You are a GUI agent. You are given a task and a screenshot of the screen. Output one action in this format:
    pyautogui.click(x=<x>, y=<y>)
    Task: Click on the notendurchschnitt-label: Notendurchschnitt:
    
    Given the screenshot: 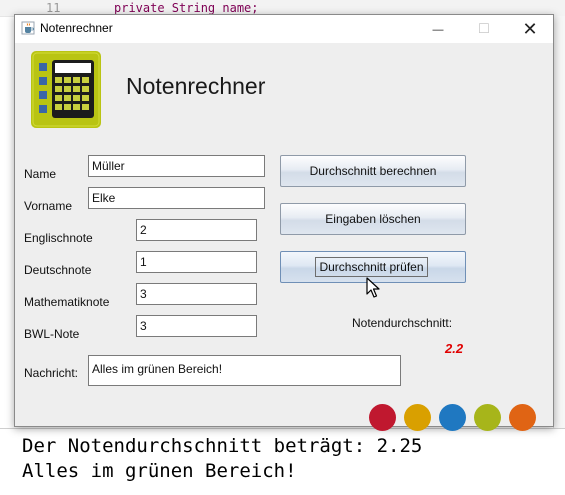 What is the action you would take?
    pyautogui.click(x=402, y=323)
    